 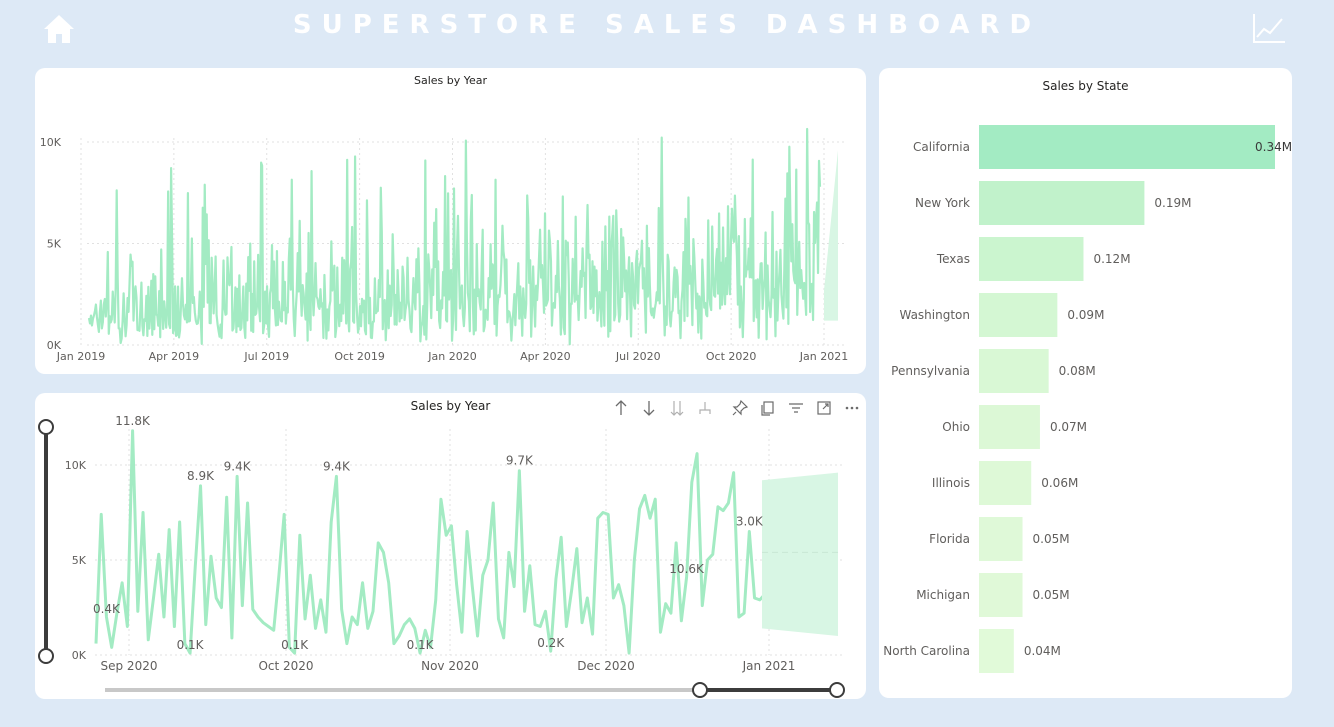 I want to click on dashboard-title: SUPERSTORE SALES DASHBOARD, so click(x=667, y=25).